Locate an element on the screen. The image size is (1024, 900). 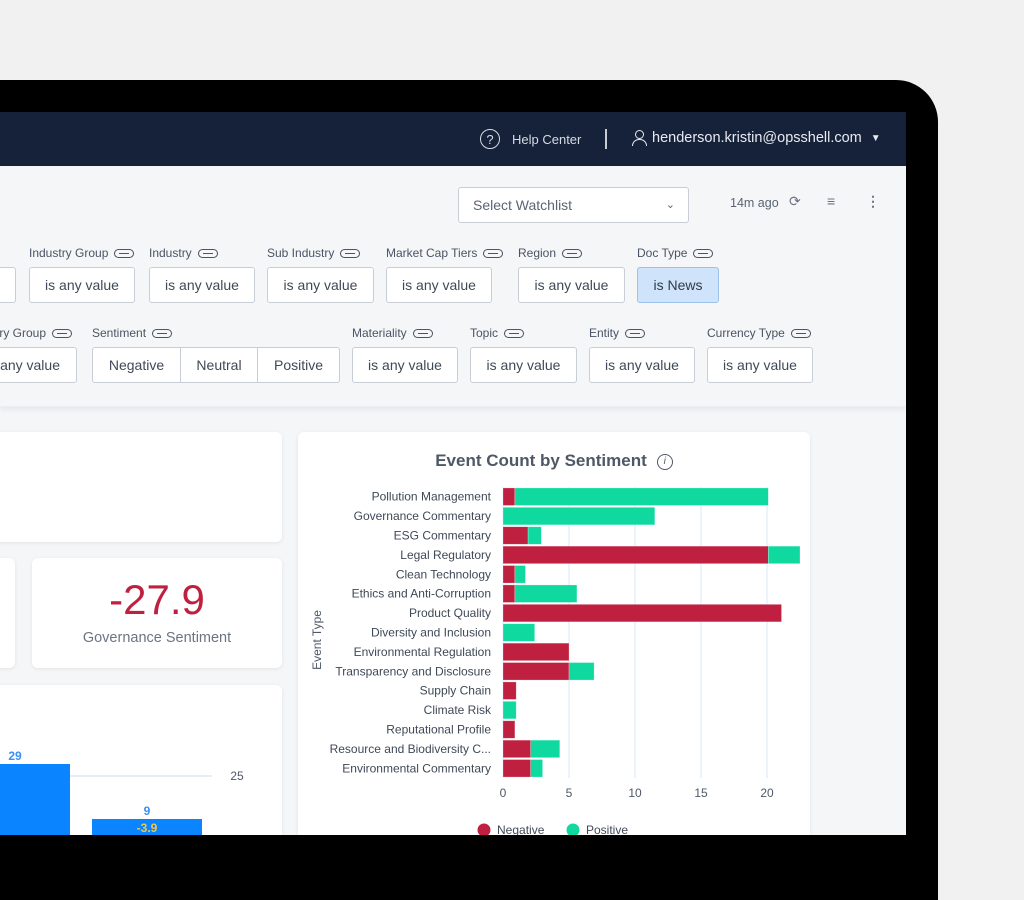
filter-label-sub-industry: Sub Industry is located at coordinates (314, 253).